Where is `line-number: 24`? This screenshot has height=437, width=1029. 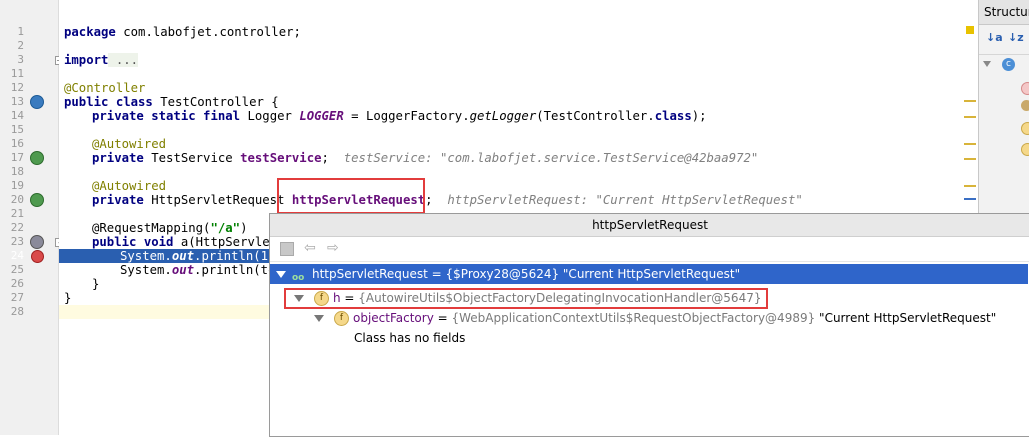 line-number: 24 is located at coordinates (17, 255).